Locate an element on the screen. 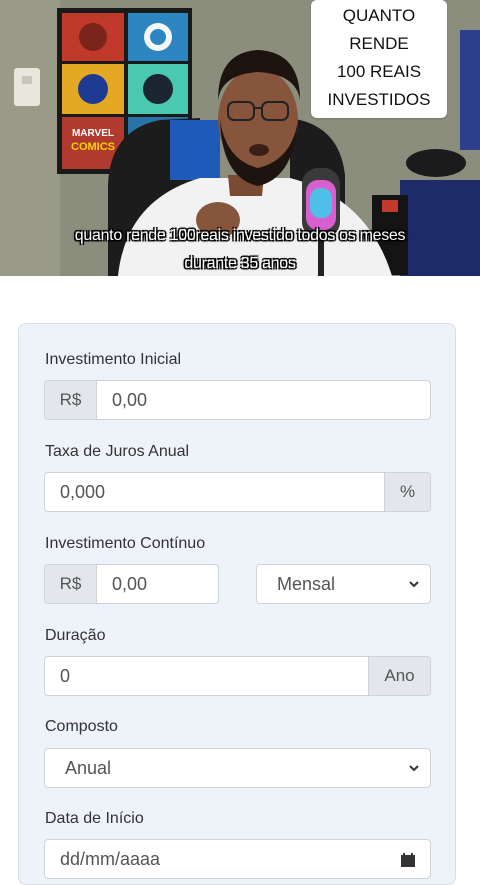  continuous-investment-field: R$ 0,00 is located at coordinates (131, 584).